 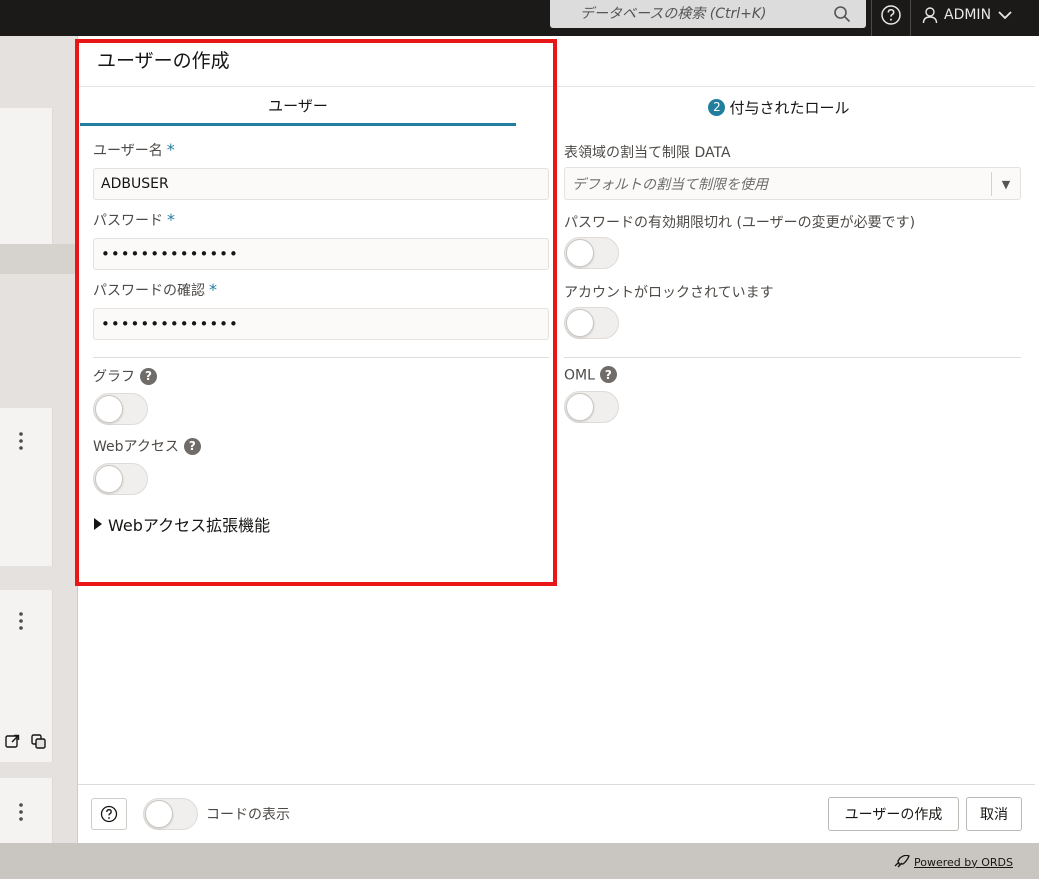 I want to click on username-input, so click(x=321, y=184).